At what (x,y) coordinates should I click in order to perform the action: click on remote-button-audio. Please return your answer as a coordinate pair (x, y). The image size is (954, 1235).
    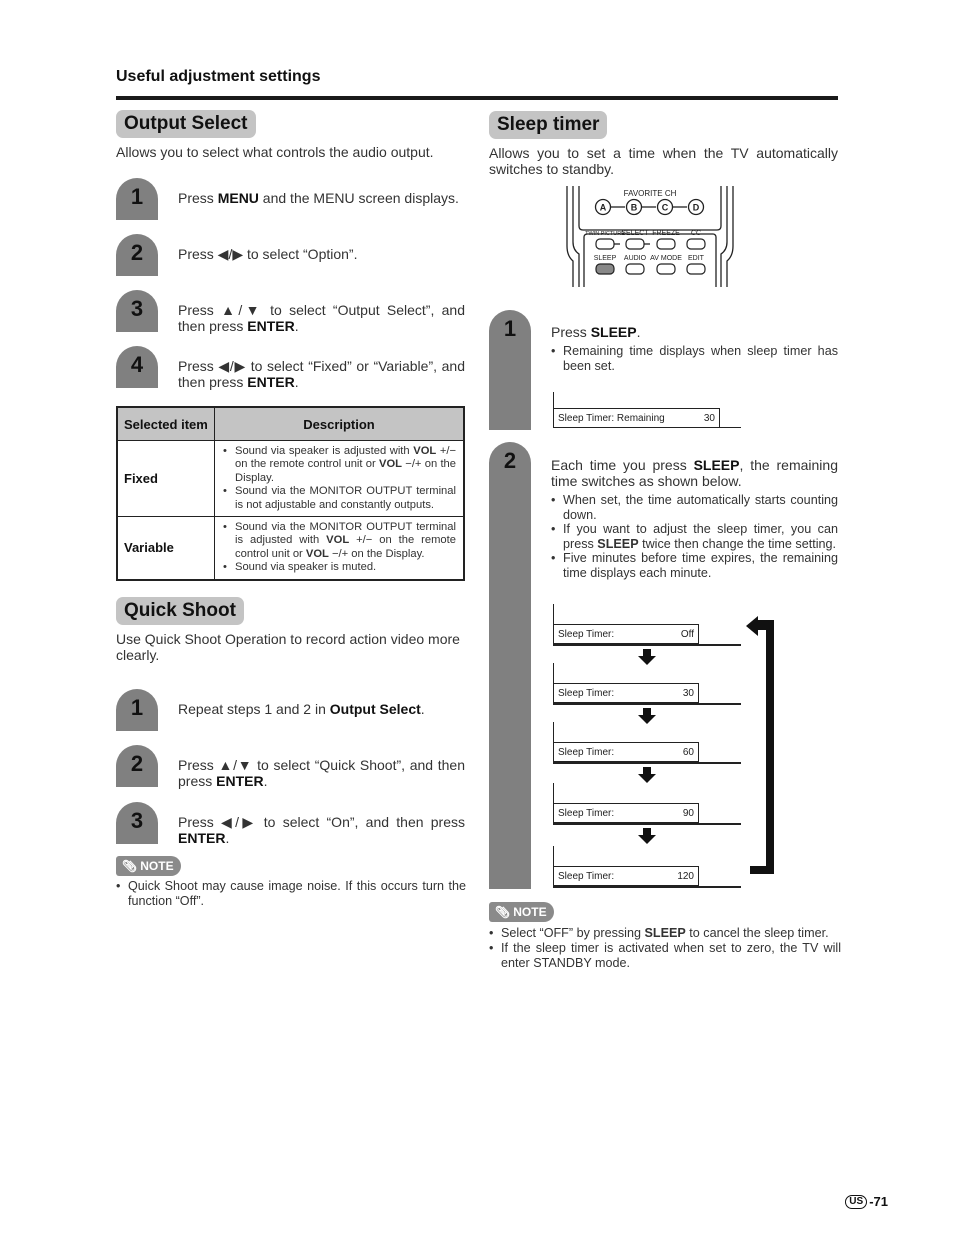
    Looking at the image, I should click on (635, 269).